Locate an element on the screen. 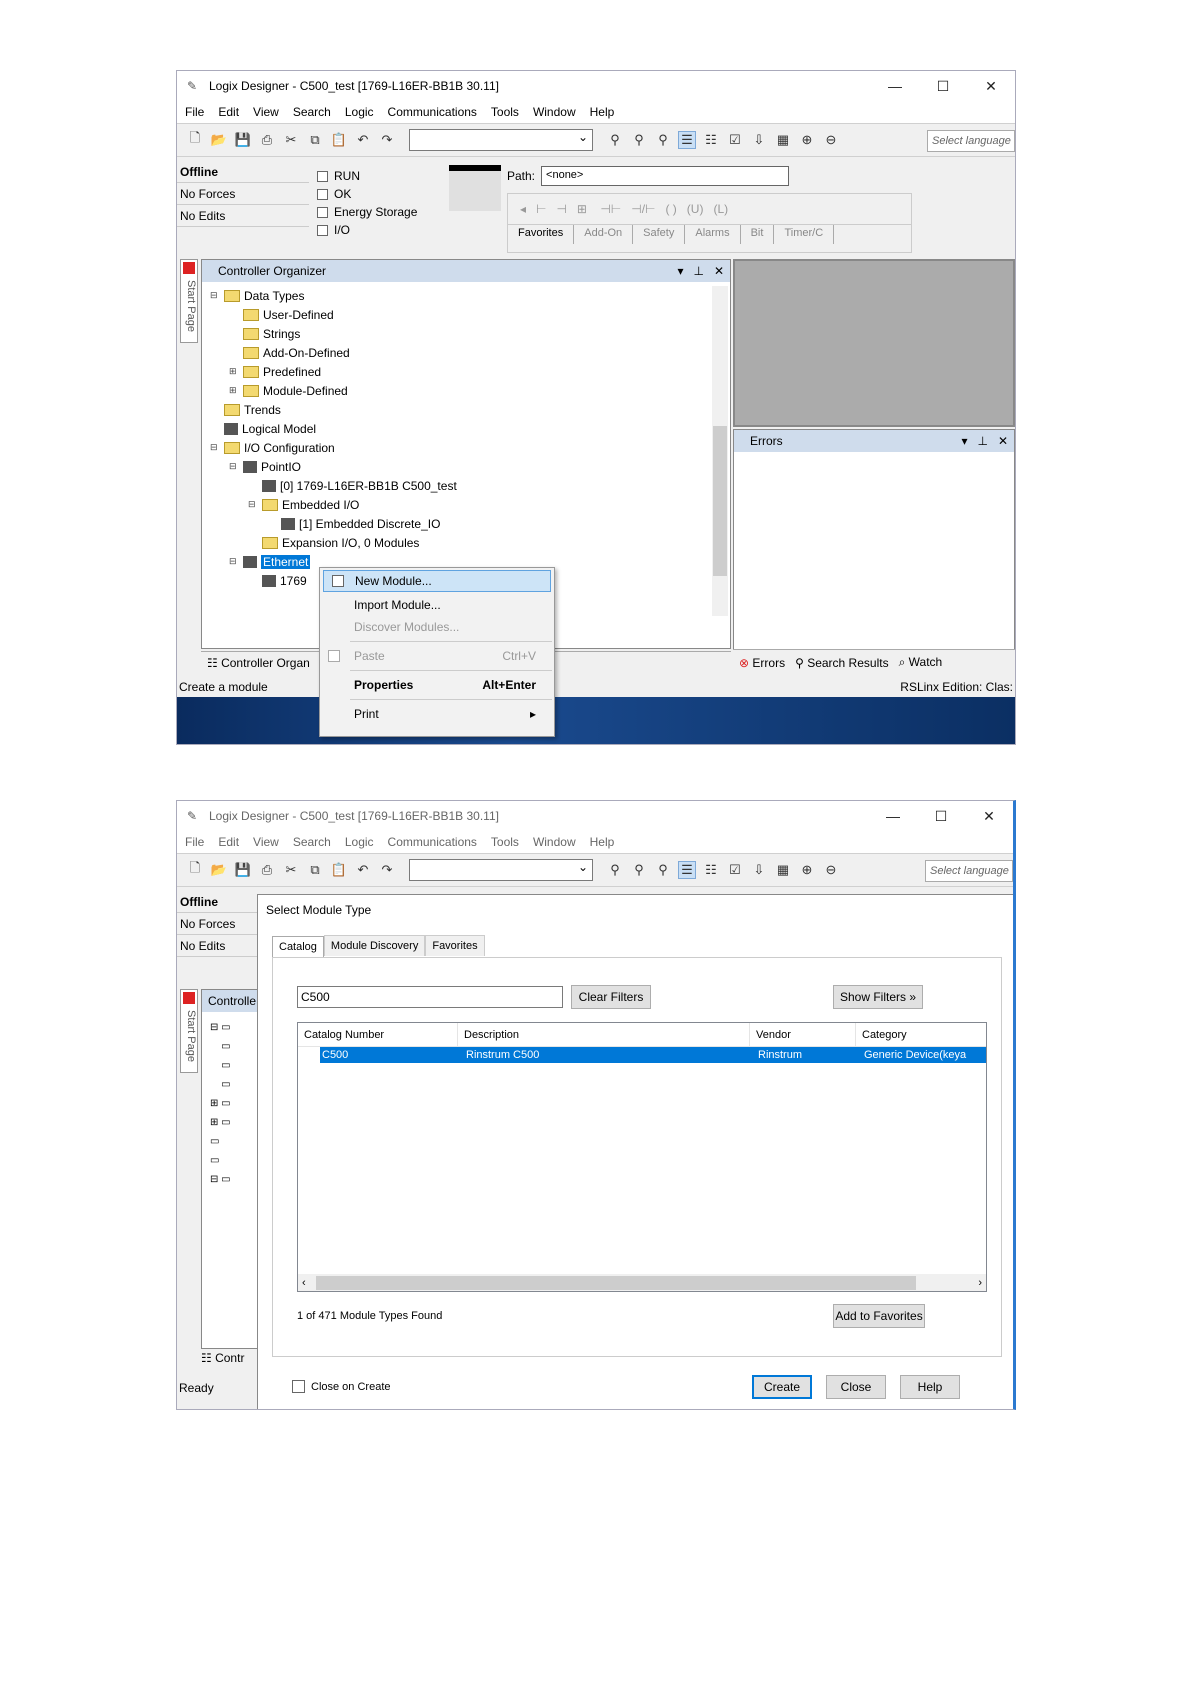 The height and width of the screenshot is (1684, 1191). path-select: <none> is located at coordinates (665, 176).